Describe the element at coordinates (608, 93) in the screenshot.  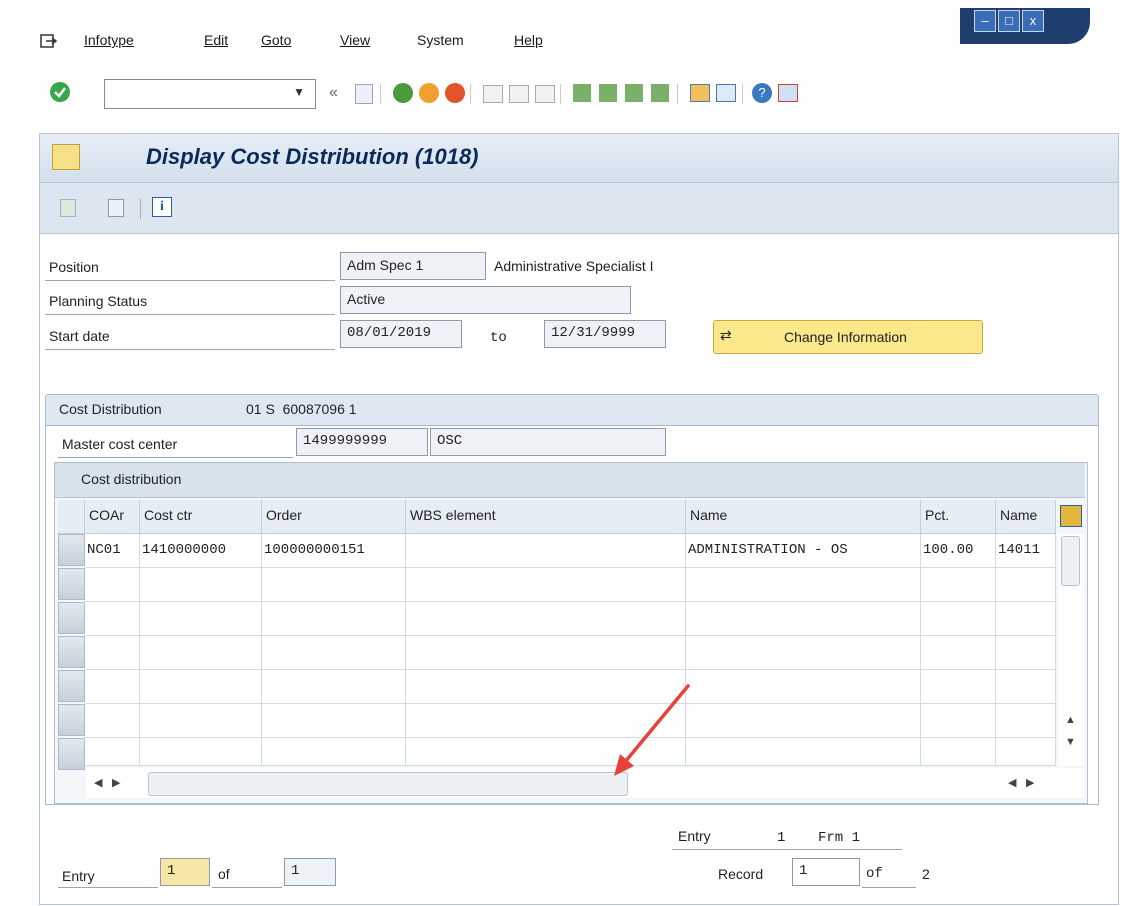
I see `previous-page-icon` at that location.